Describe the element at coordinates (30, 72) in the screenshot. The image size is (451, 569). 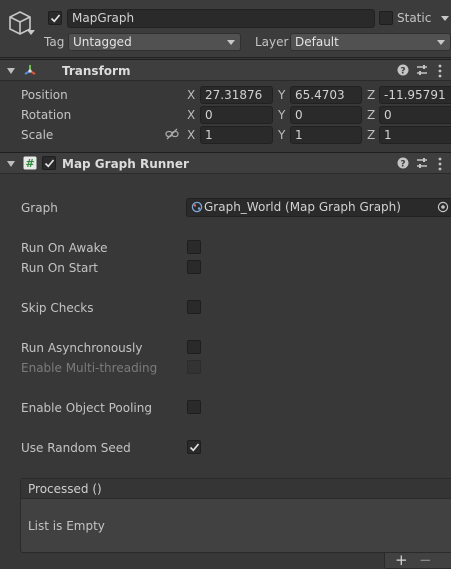
I see `transform-icon` at that location.